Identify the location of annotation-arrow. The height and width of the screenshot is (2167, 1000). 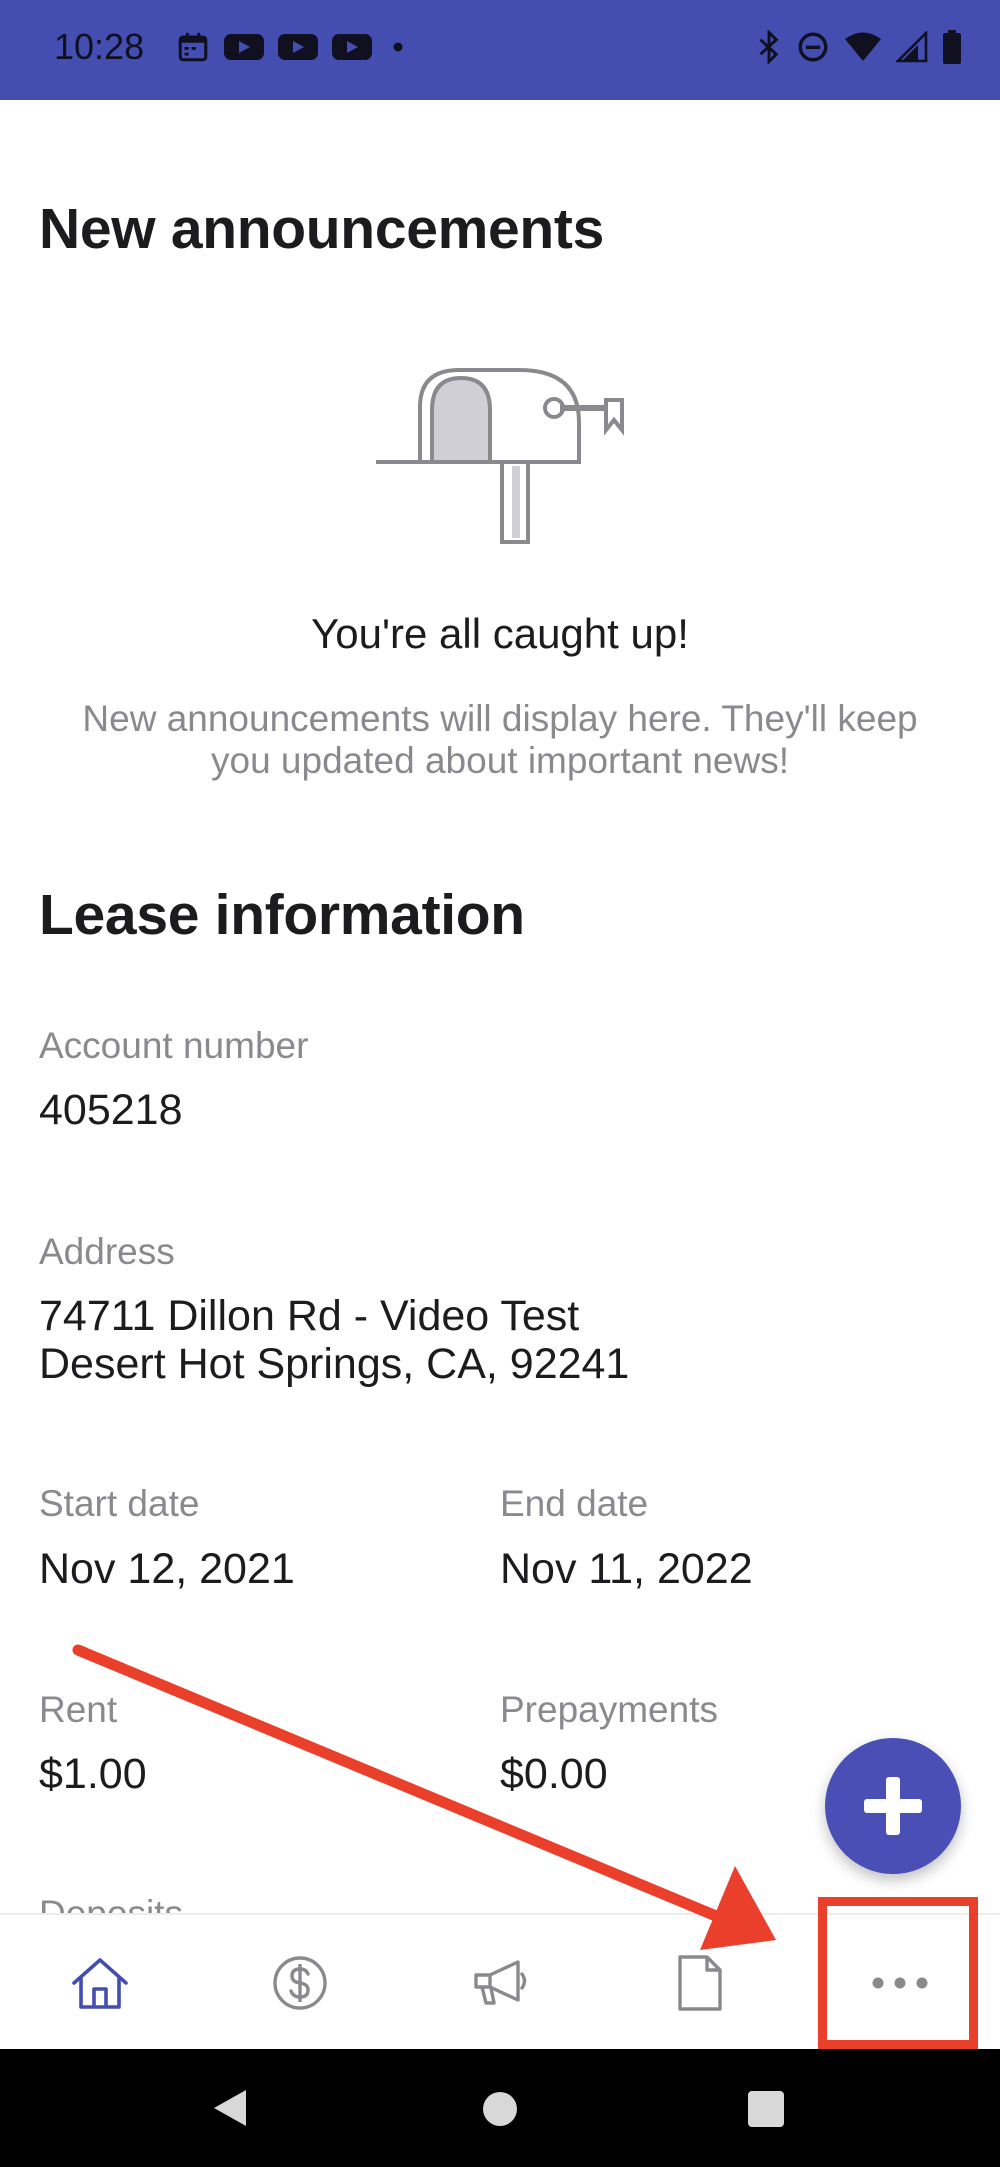
(424, 1797).